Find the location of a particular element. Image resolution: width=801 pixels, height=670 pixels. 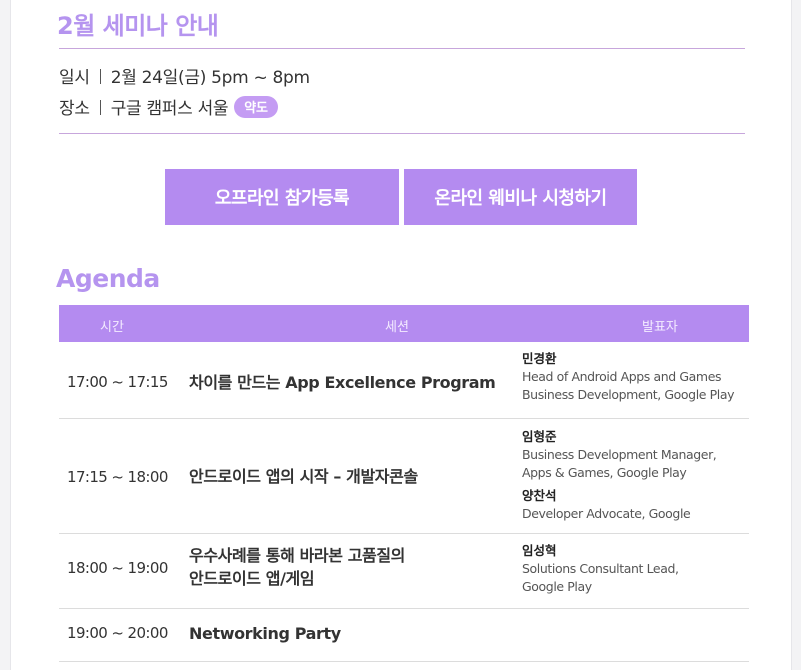

row-session: 차이를 만드는 App Excellence Program is located at coordinates (342, 382).